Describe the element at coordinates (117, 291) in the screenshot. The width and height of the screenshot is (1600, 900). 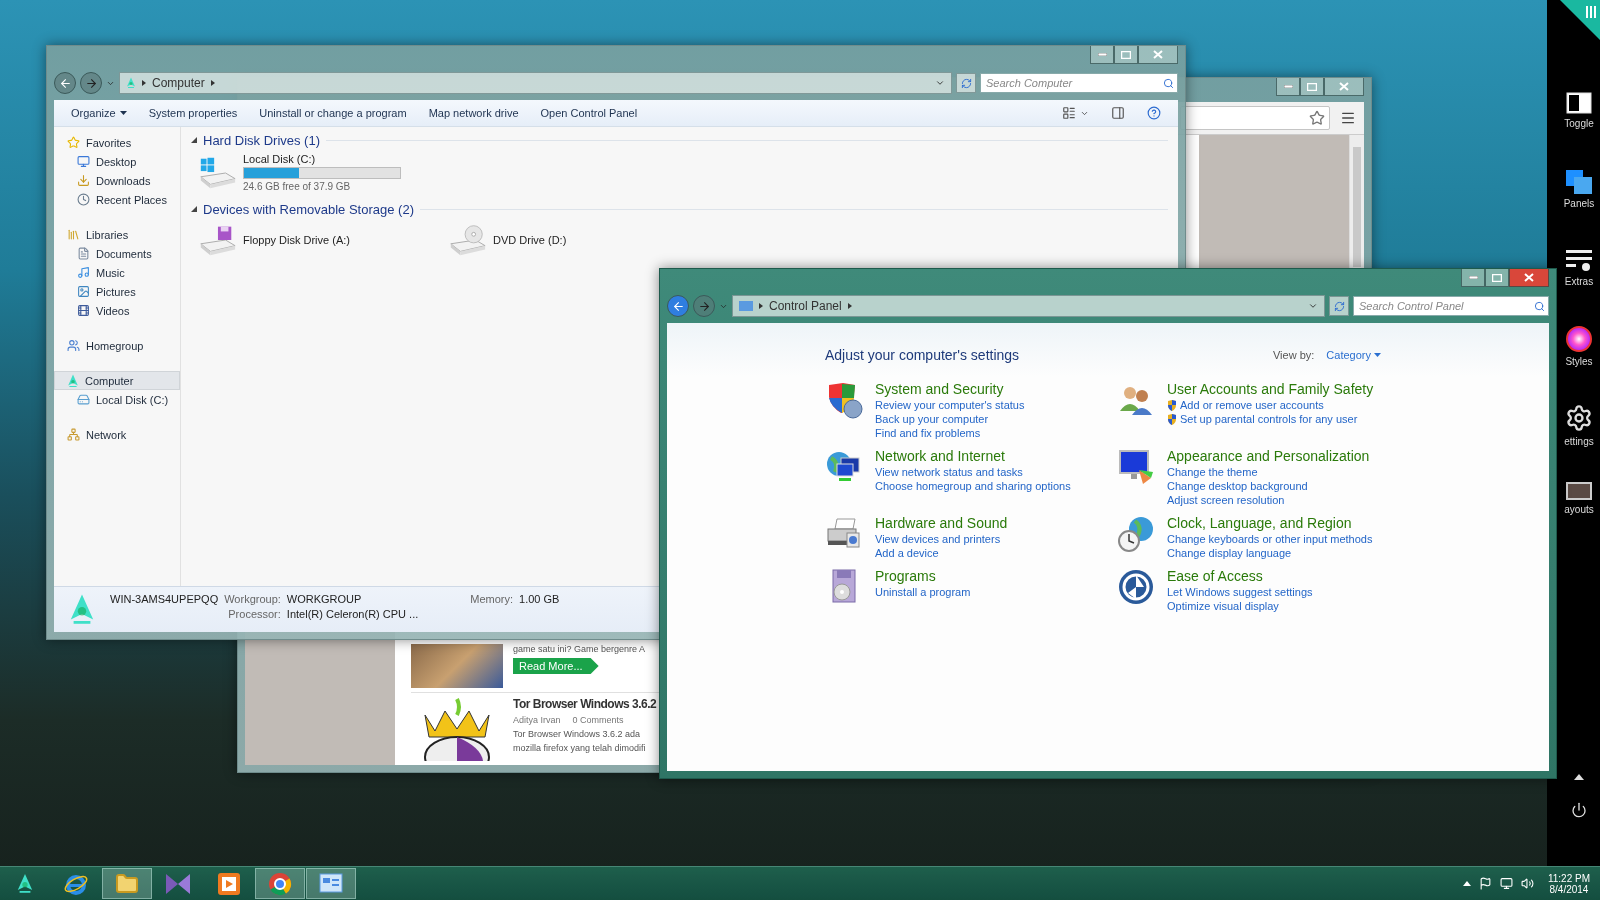
I see `nav-item: Pictures` at that location.